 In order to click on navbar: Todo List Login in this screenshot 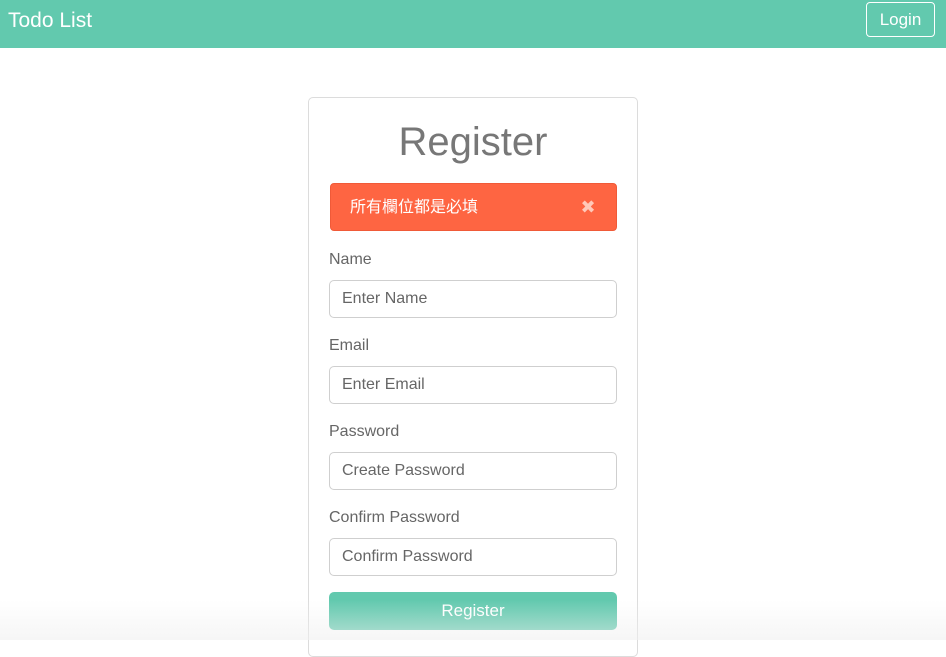, I will do `click(473, 24)`.